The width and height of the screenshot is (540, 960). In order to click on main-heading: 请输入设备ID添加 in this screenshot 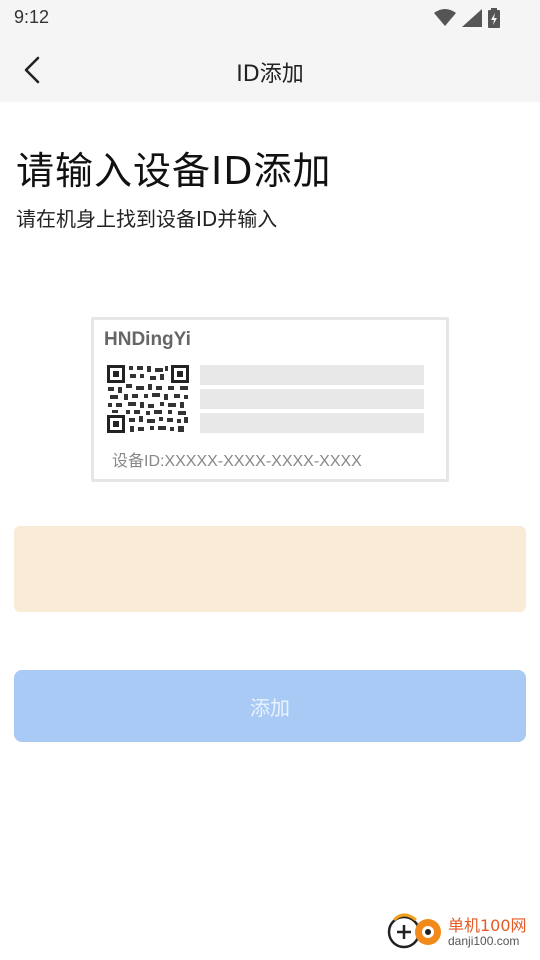, I will do `click(174, 171)`.